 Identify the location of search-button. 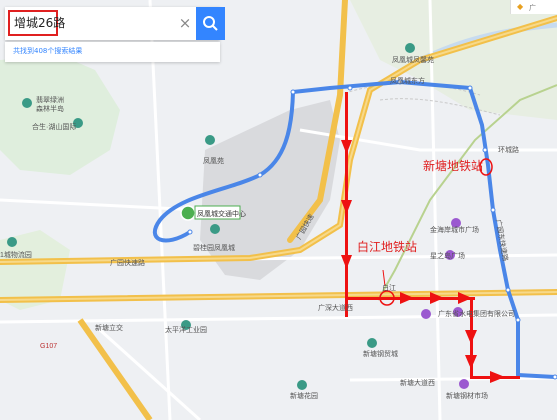
(210, 23).